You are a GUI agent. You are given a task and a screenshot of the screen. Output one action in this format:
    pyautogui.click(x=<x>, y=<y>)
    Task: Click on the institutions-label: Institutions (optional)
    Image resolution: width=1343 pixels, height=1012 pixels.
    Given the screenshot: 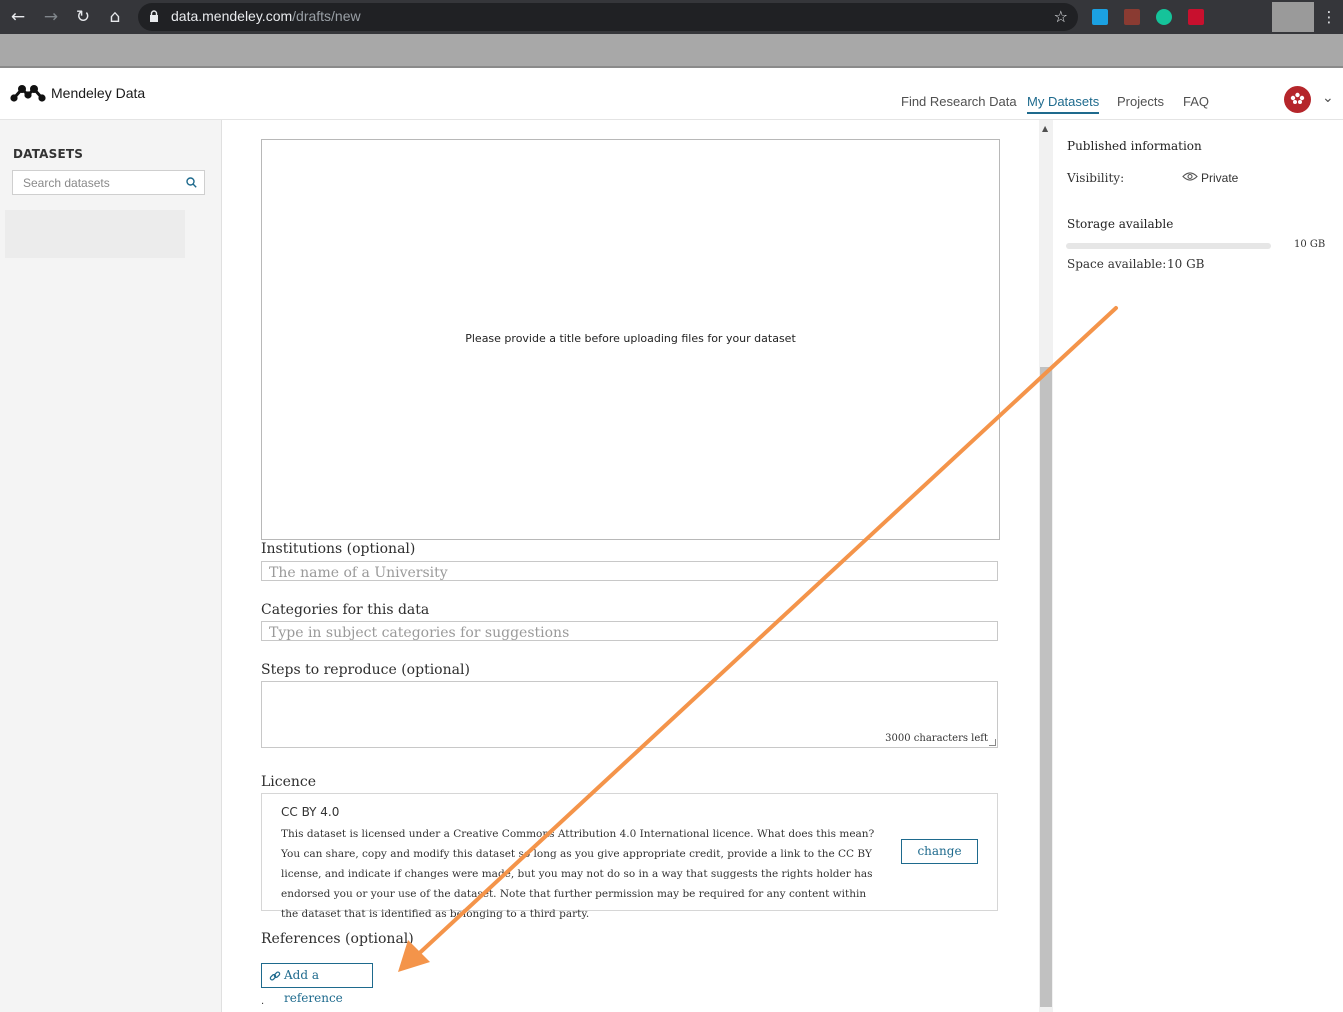 What is the action you would take?
    pyautogui.click(x=338, y=549)
    